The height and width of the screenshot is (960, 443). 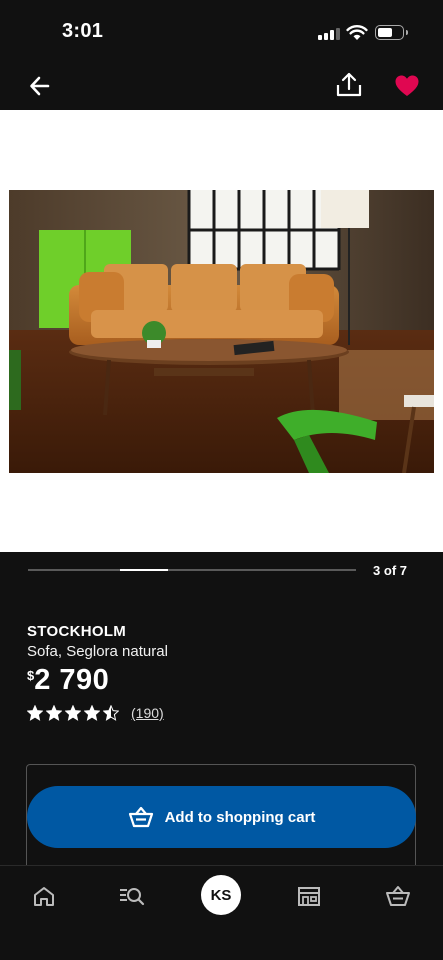 I want to click on tab-profile-avatar: KS, so click(x=221, y=895).